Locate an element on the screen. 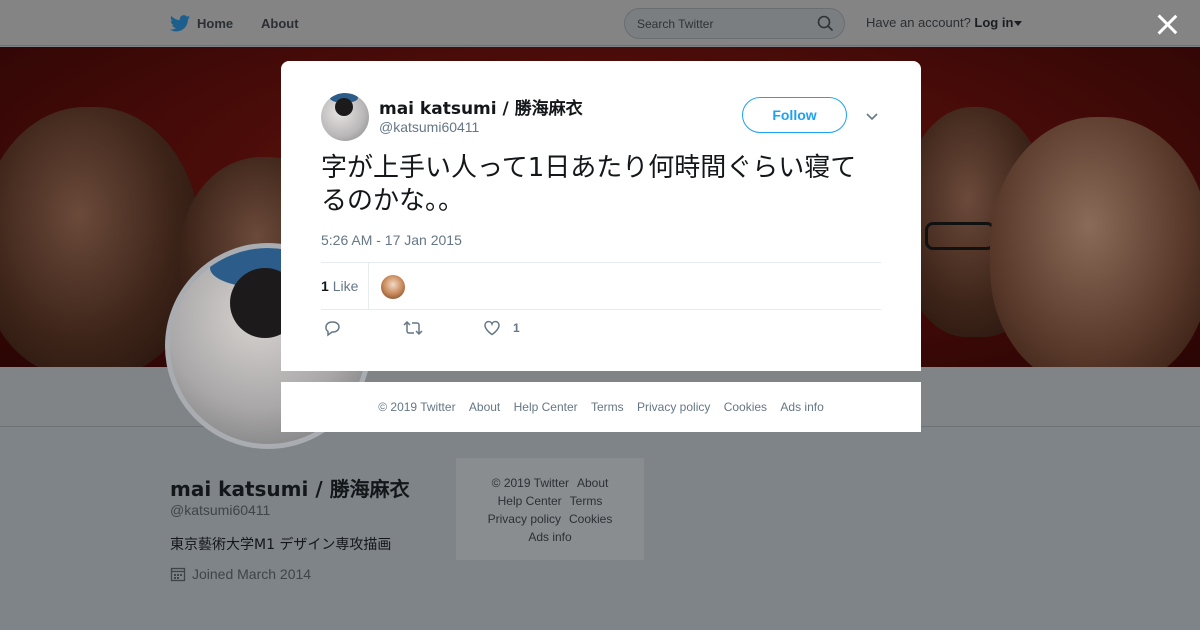 The height and width of the screenshot is (630, 1200). caret-down-icon is located at coordinates (1018, 24).